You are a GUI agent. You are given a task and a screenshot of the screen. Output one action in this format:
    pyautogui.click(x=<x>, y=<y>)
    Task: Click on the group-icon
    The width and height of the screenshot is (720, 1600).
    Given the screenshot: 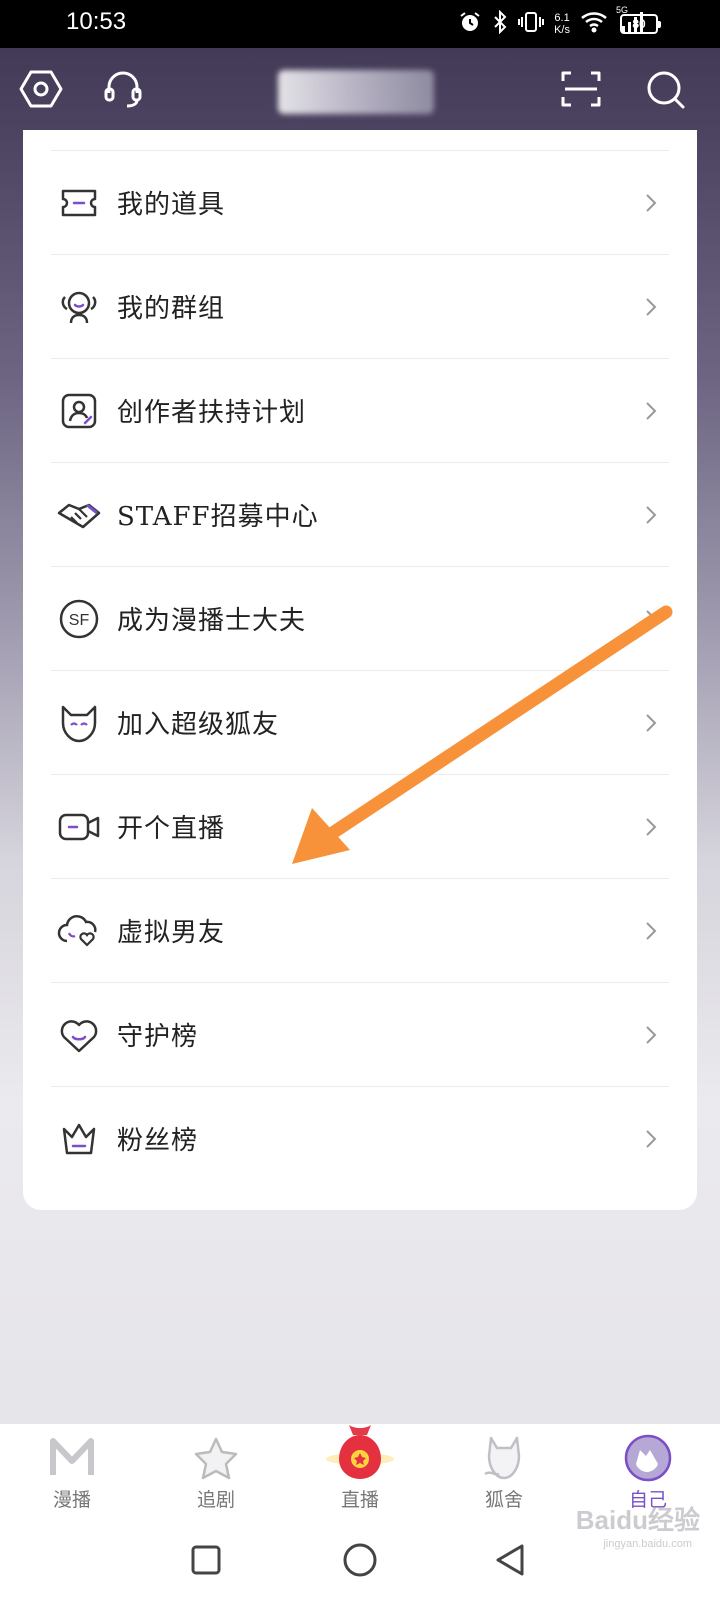 What is the action you would take?
    pyautogui.click(x=79, y=307)
    